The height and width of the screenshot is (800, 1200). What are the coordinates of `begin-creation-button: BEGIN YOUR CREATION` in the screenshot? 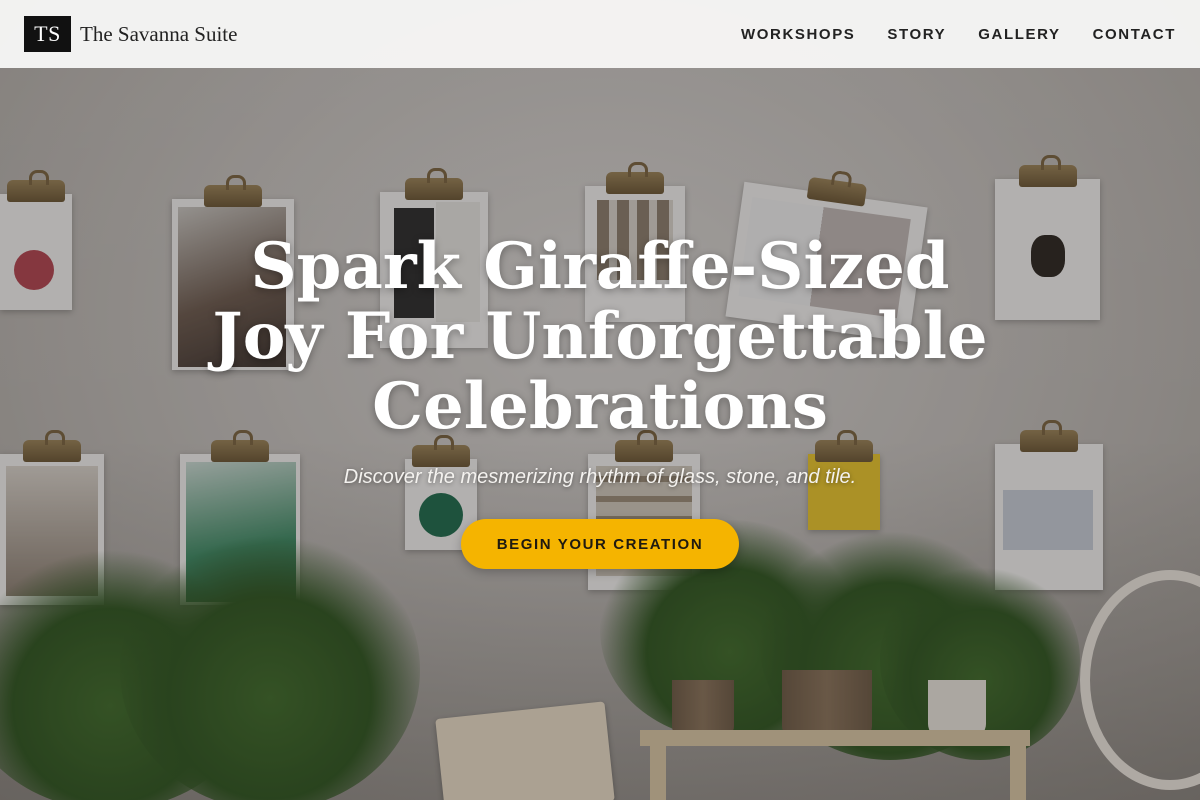 It's located at (600, 544).